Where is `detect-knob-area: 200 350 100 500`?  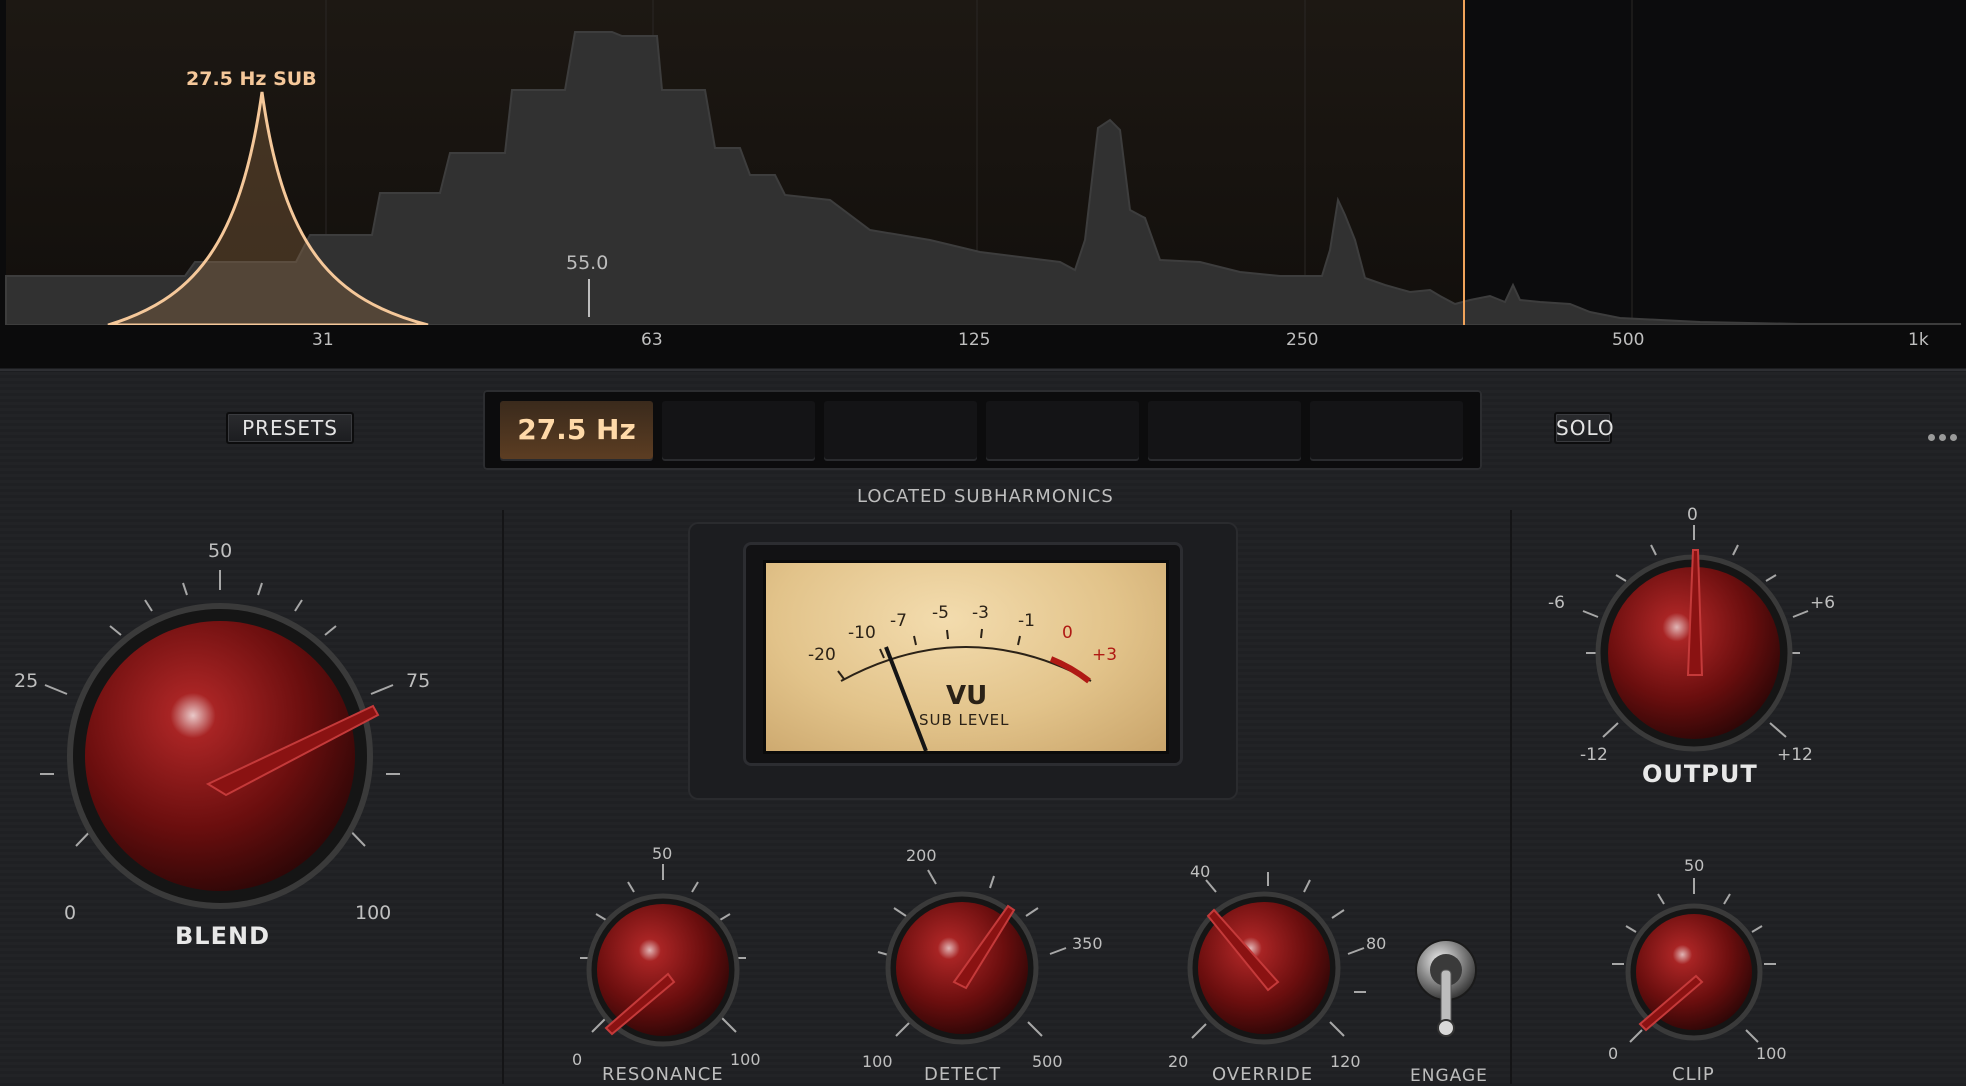
detect-knob-area: 200 350 100 500 is located at coordinates (982, 958).